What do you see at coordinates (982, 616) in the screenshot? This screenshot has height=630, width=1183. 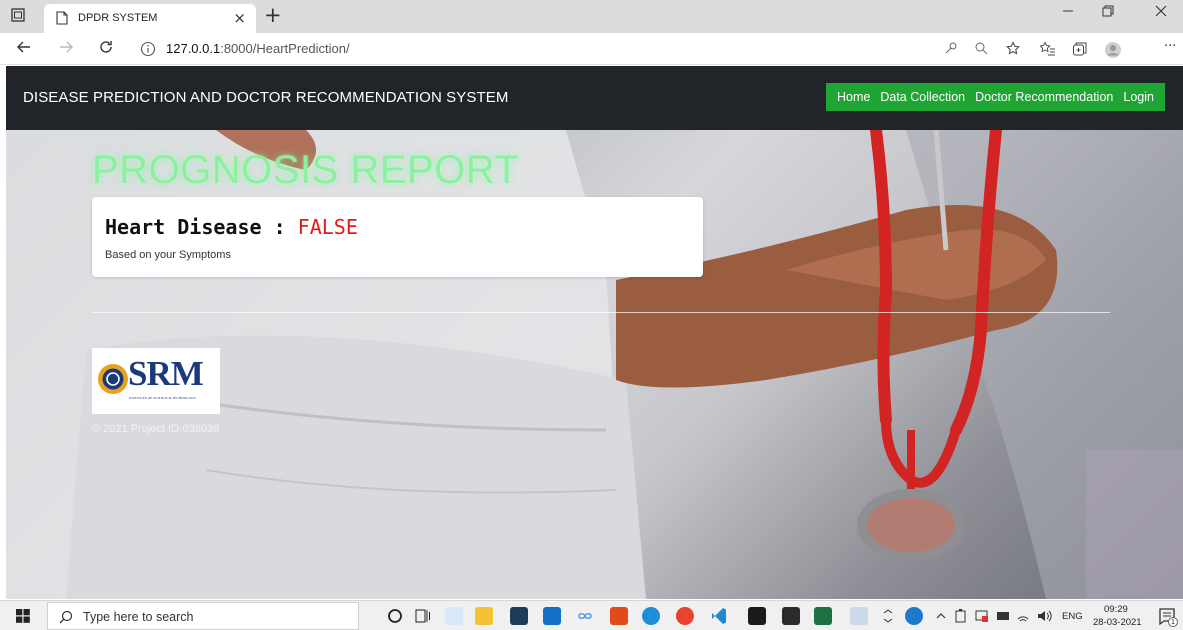 I see `network-alert-icon` at bounding box center [982, 616].